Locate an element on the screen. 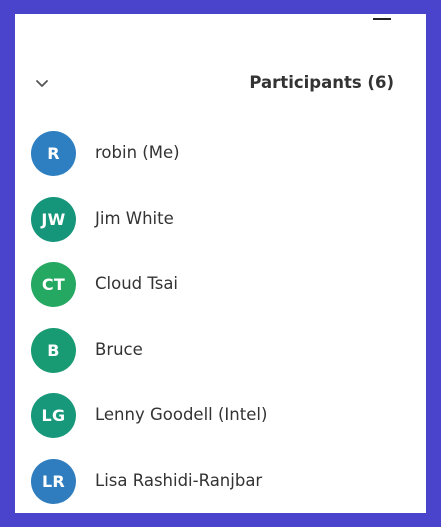 This screenshot has width=441, height=527. participant-name: Jim White is located at coordinates (134, 218).